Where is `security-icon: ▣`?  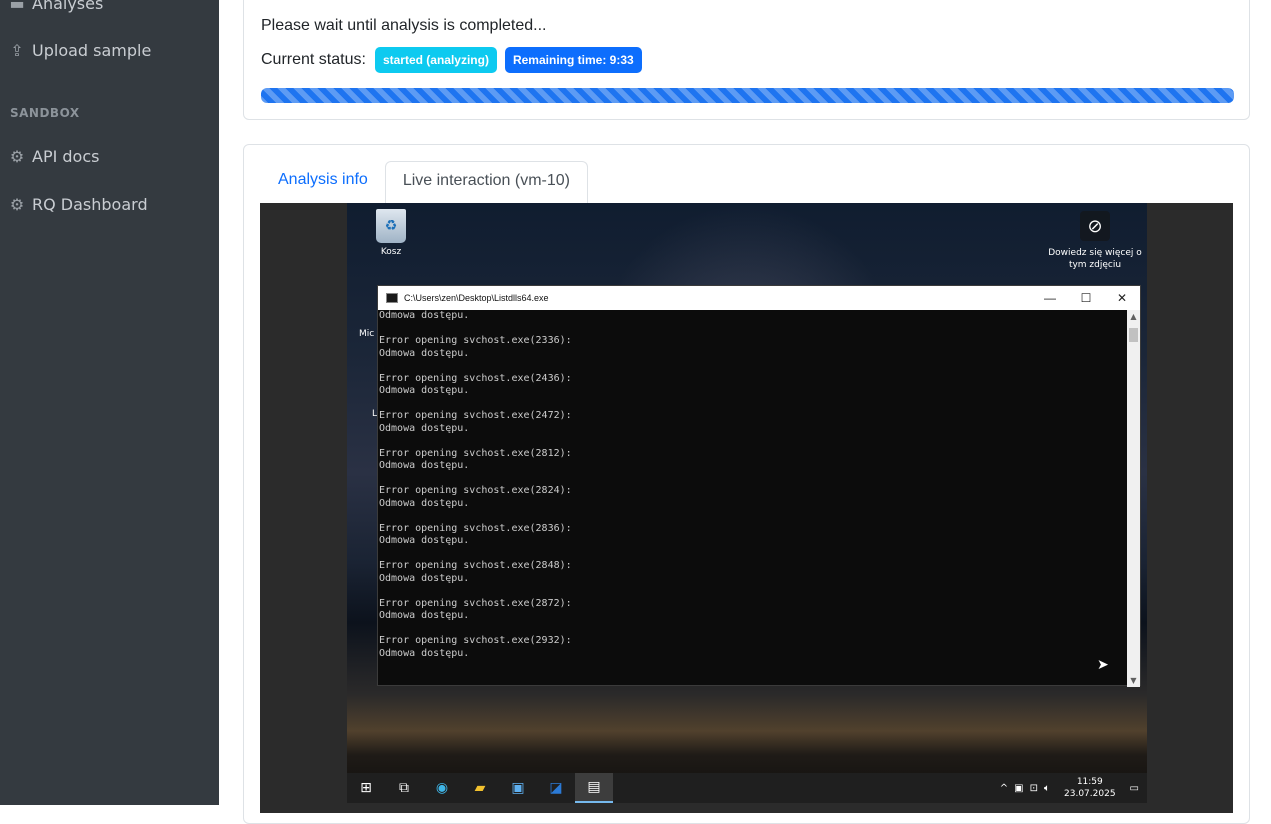 security-icon: ▣ is located at coordinates (1018, 788).